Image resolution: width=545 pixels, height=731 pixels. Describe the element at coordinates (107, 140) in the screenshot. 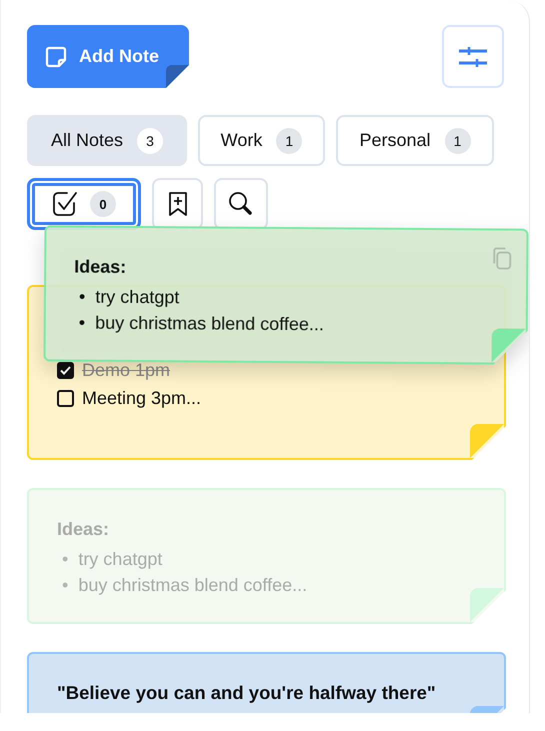

I see `filter-tab: All Notes 3` at that location.